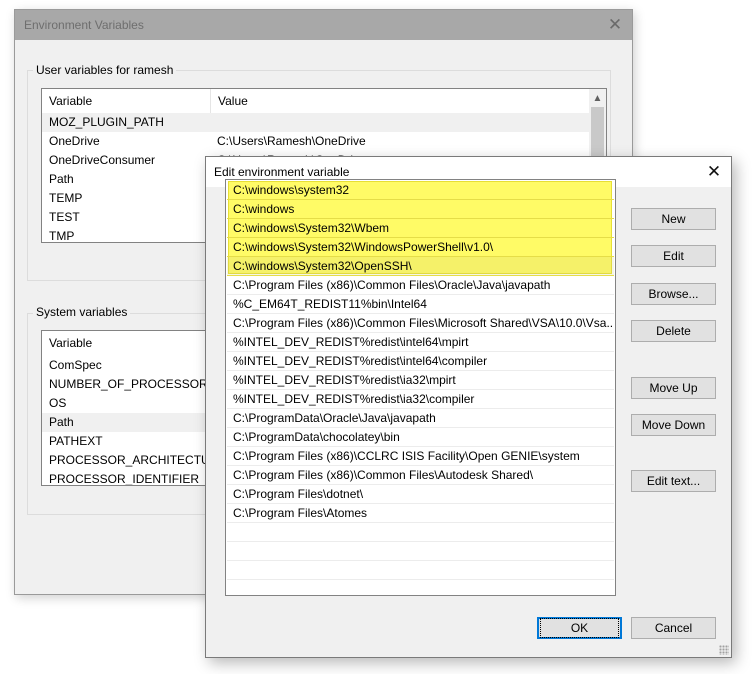  Describe the element at coordinates (58, 403) in the screenshot. I see `variable-name: OS` at that location.